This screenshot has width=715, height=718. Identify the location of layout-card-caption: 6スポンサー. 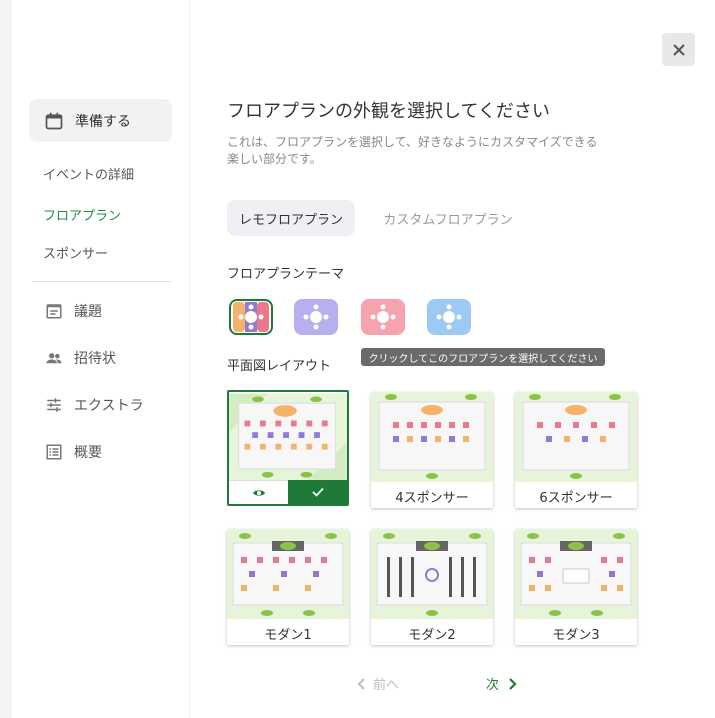
(576, 498).